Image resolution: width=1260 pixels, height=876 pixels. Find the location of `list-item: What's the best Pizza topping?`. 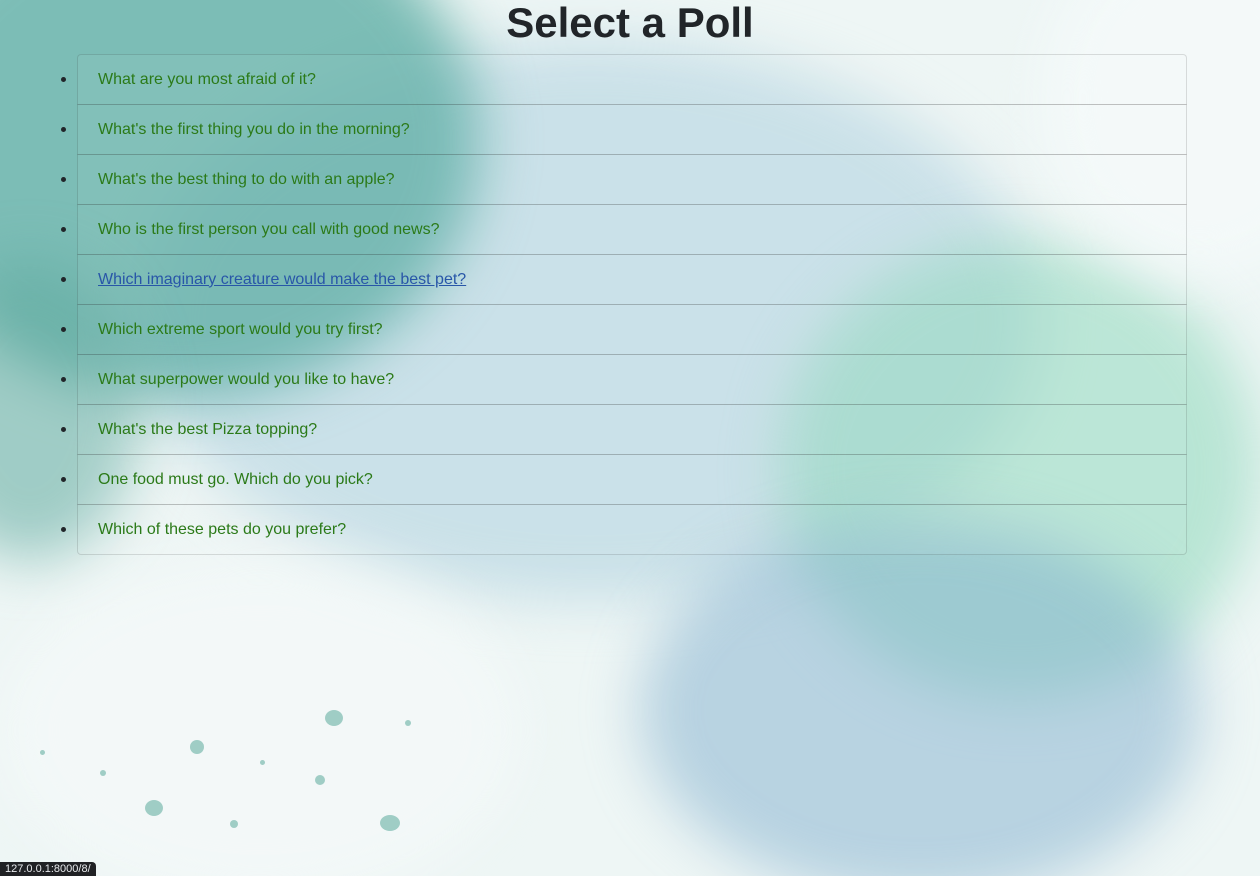

list-item: What's the best Pizza topping? is located at coordinates (624, 429).